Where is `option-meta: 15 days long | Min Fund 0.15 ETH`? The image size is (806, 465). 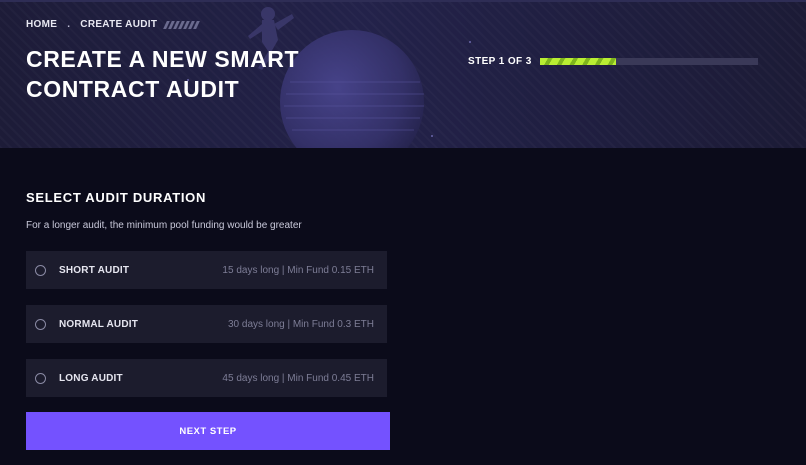
option-meta: 15 days long | Min Fund 0.15 ETH is located at coordinates (298, 270).